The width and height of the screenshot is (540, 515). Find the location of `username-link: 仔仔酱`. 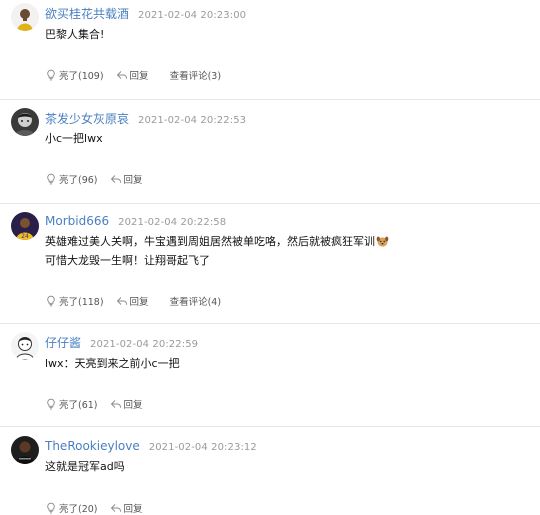

username-link: 仔仔酱 is located at coordinates (63, 343).